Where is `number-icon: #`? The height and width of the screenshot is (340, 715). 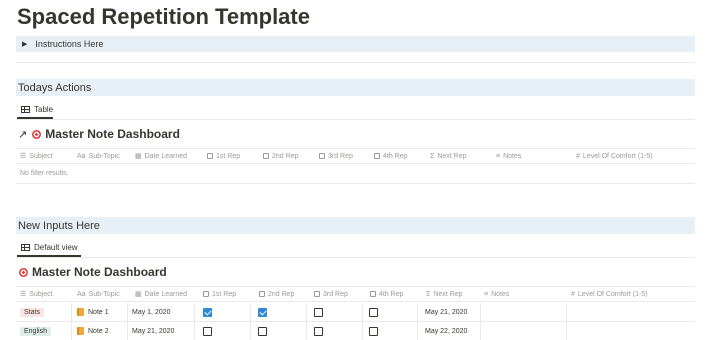 number-icon: # is located at coordinates (573, 294).